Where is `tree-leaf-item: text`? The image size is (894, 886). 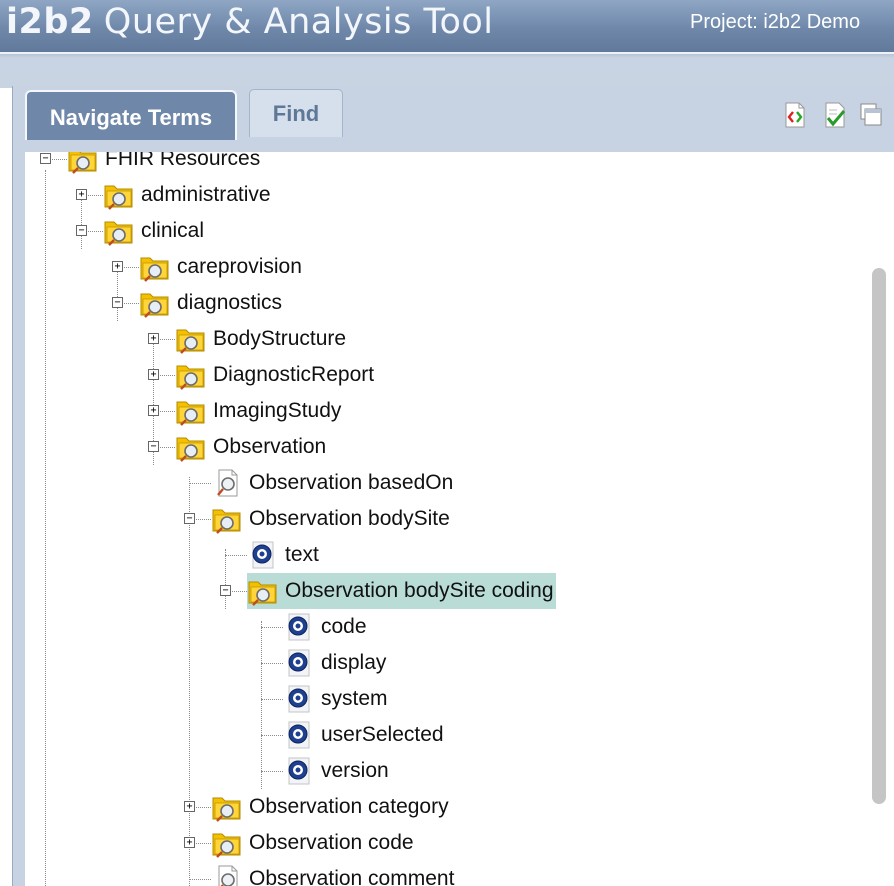
tree-leaf-item: text is located at coordinates (284, 555).